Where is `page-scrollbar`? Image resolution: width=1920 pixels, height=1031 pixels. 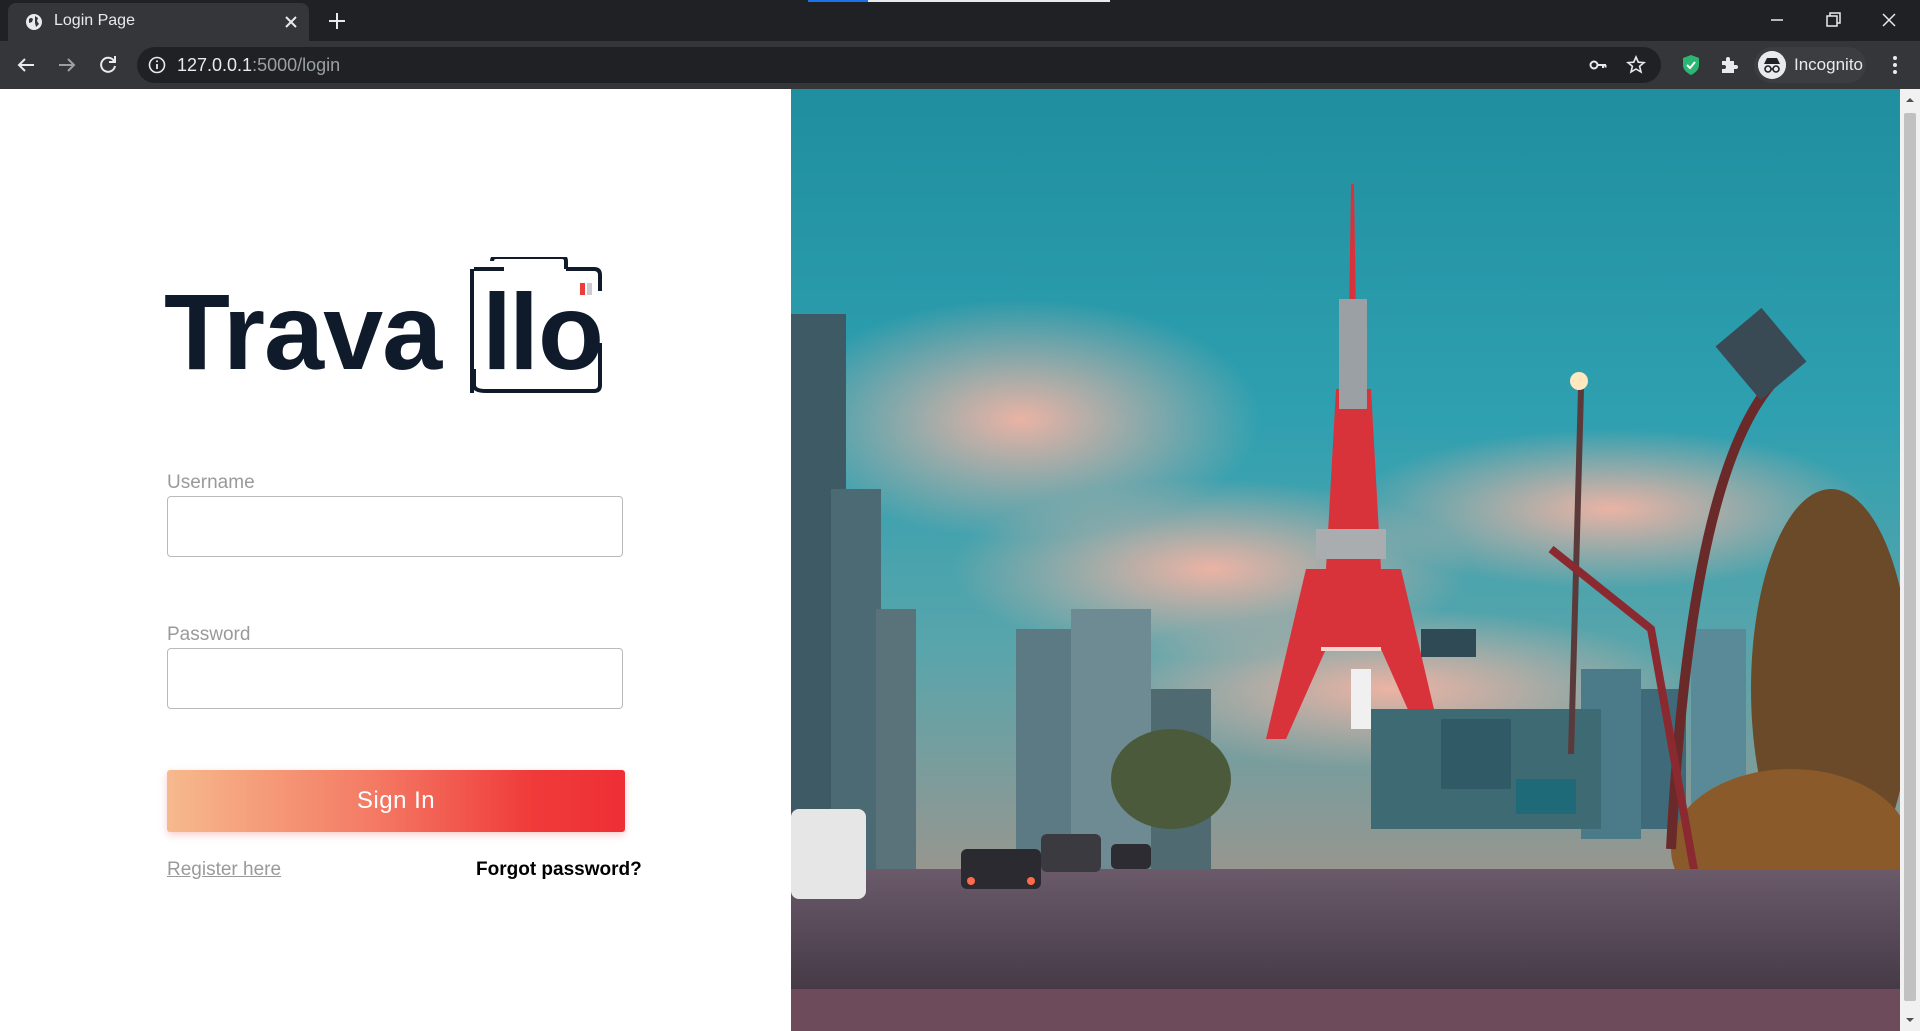
page-scrollbar is located at coordinates (1910, 560).